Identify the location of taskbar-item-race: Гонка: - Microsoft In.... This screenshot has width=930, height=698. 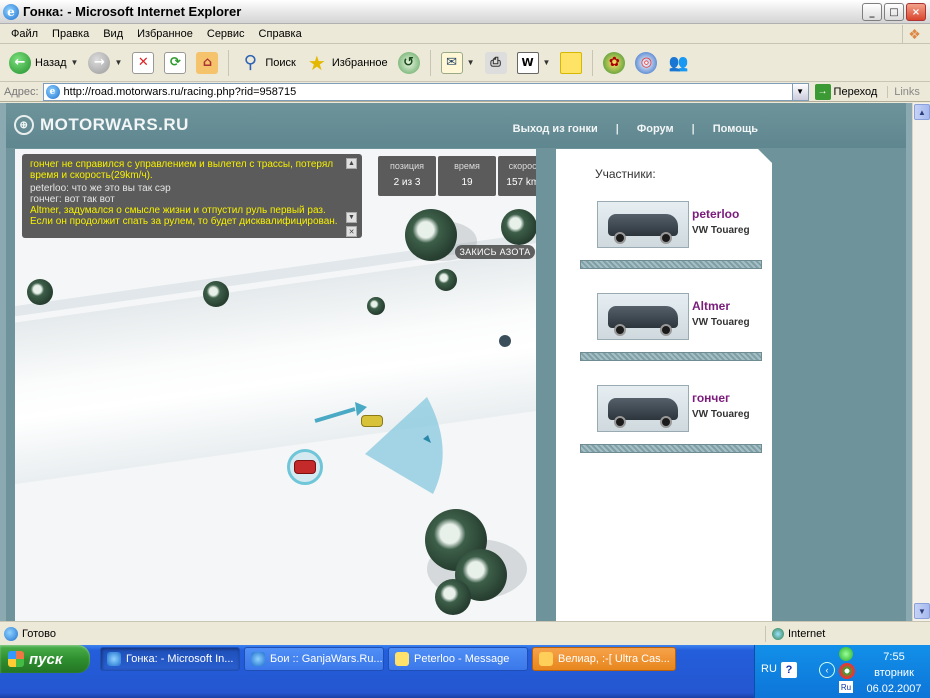
(170, 659).